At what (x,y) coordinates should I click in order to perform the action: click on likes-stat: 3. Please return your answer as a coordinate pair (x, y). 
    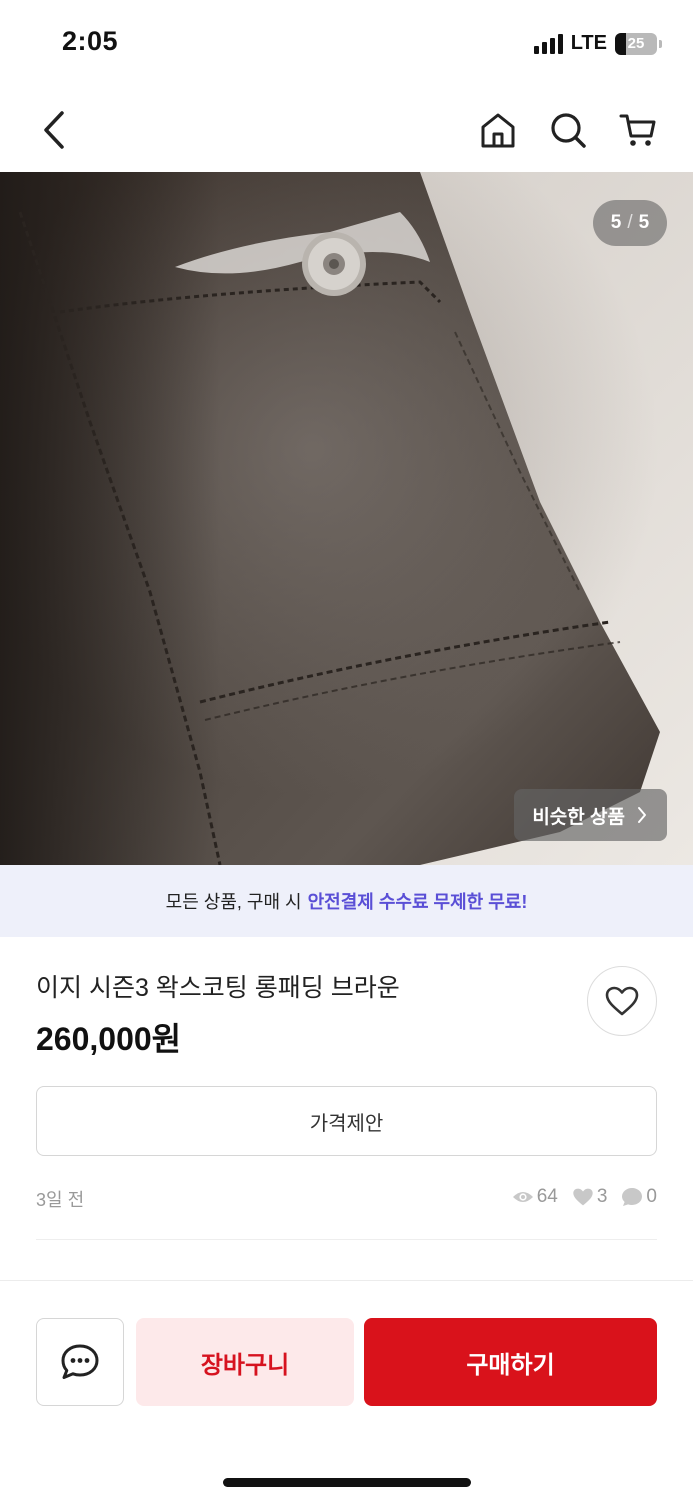
    Looking at the image, I should click on (590, 1197).